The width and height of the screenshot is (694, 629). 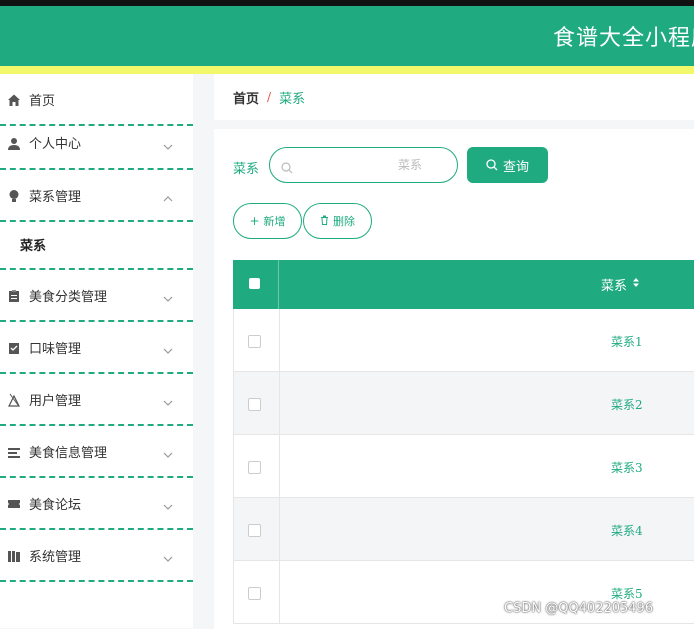 I want to click on book-icon, so click(x=14, y=555).